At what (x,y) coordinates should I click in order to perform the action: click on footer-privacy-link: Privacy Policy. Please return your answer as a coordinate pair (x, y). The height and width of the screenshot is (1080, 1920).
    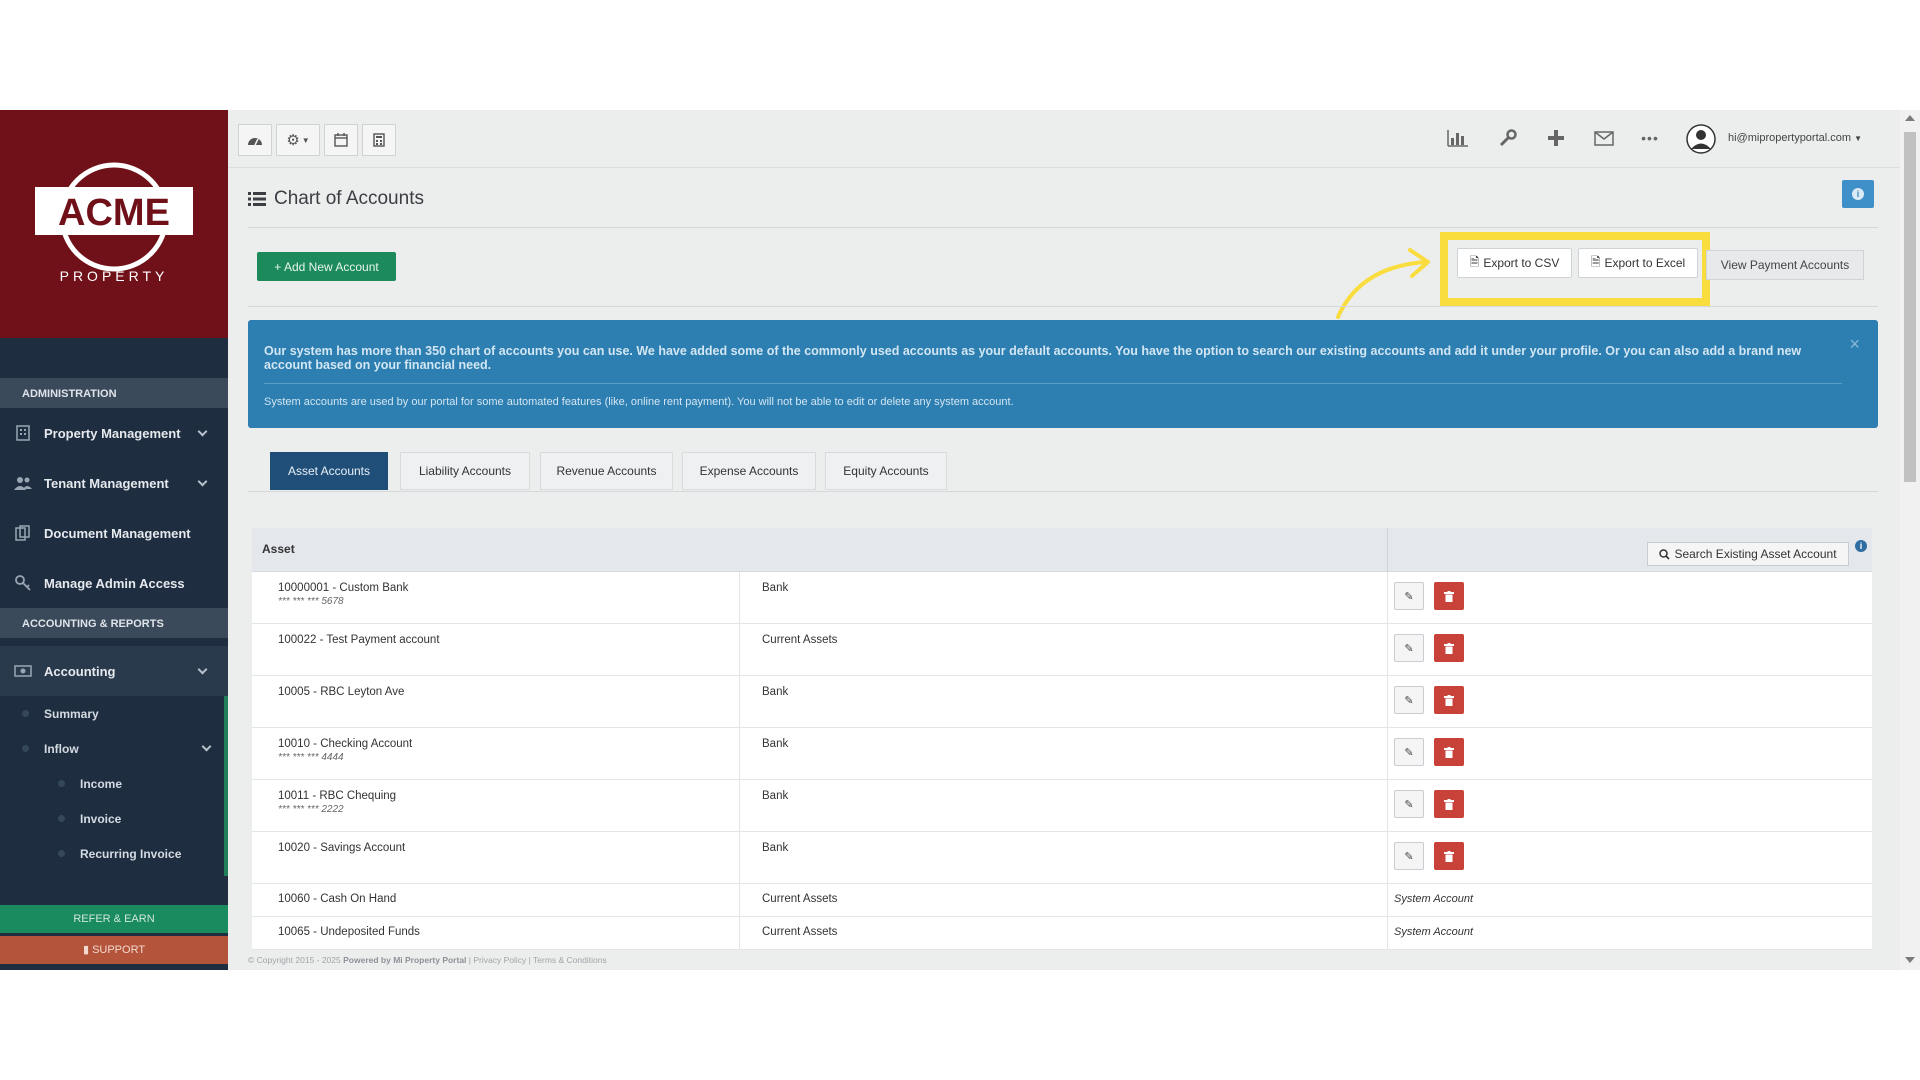
    Looking at the image, I should click on (499, 960).